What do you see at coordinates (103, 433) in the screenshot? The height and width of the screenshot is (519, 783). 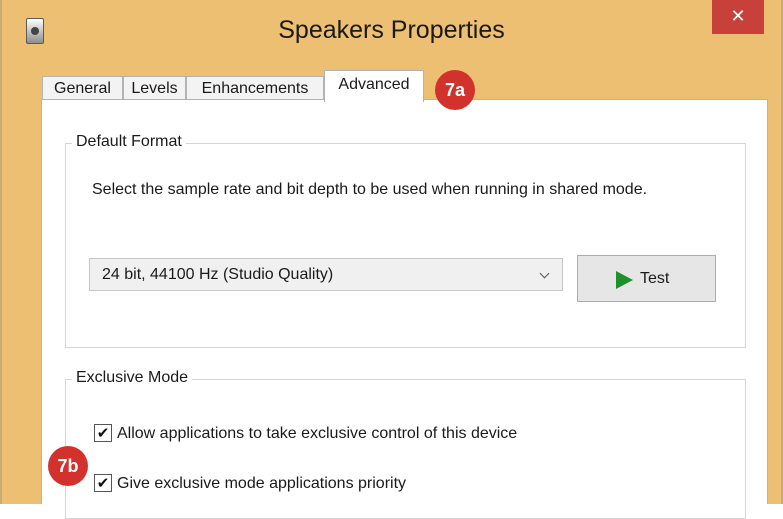 I see `exclusive-control-checkbox: ✔` at bounding box center [103, 433].